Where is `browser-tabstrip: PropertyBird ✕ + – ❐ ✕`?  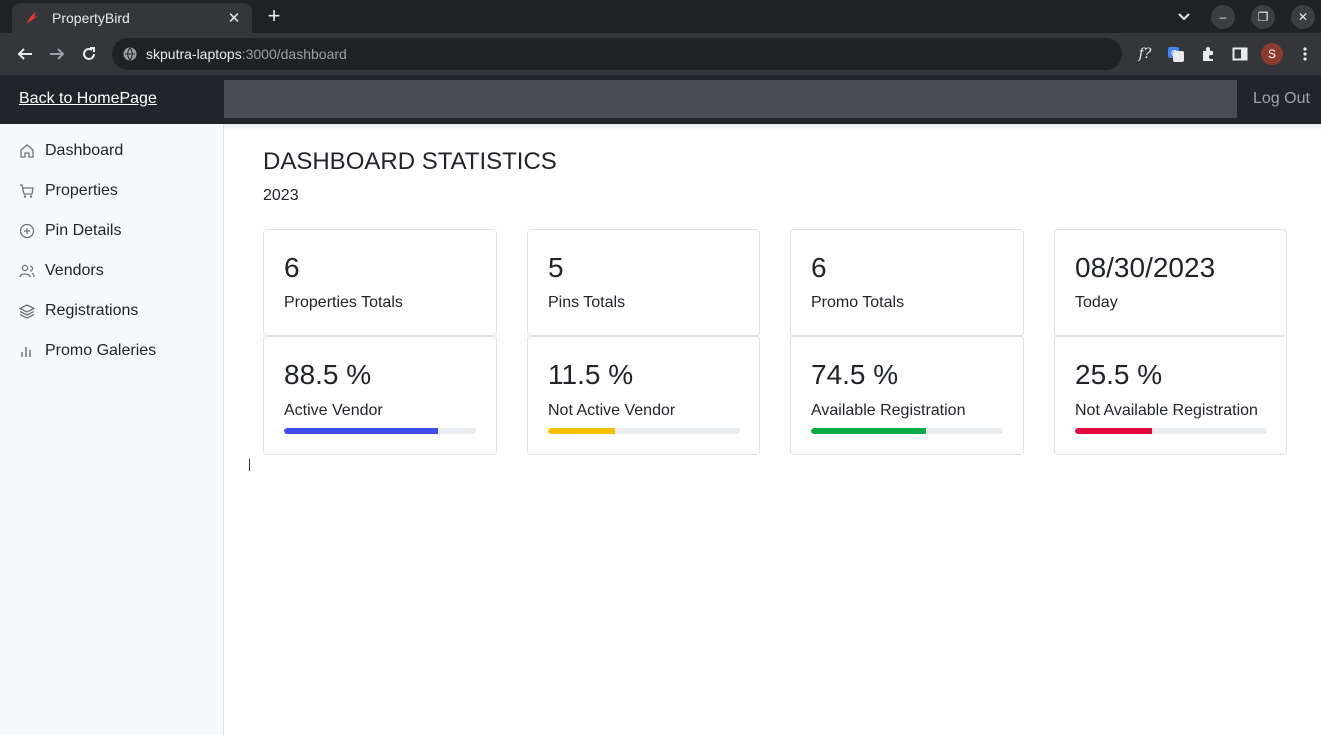 browser-tabstrip: PropertyBird ✕ + – ❐ ✕ is located at coordinates (660, 16).